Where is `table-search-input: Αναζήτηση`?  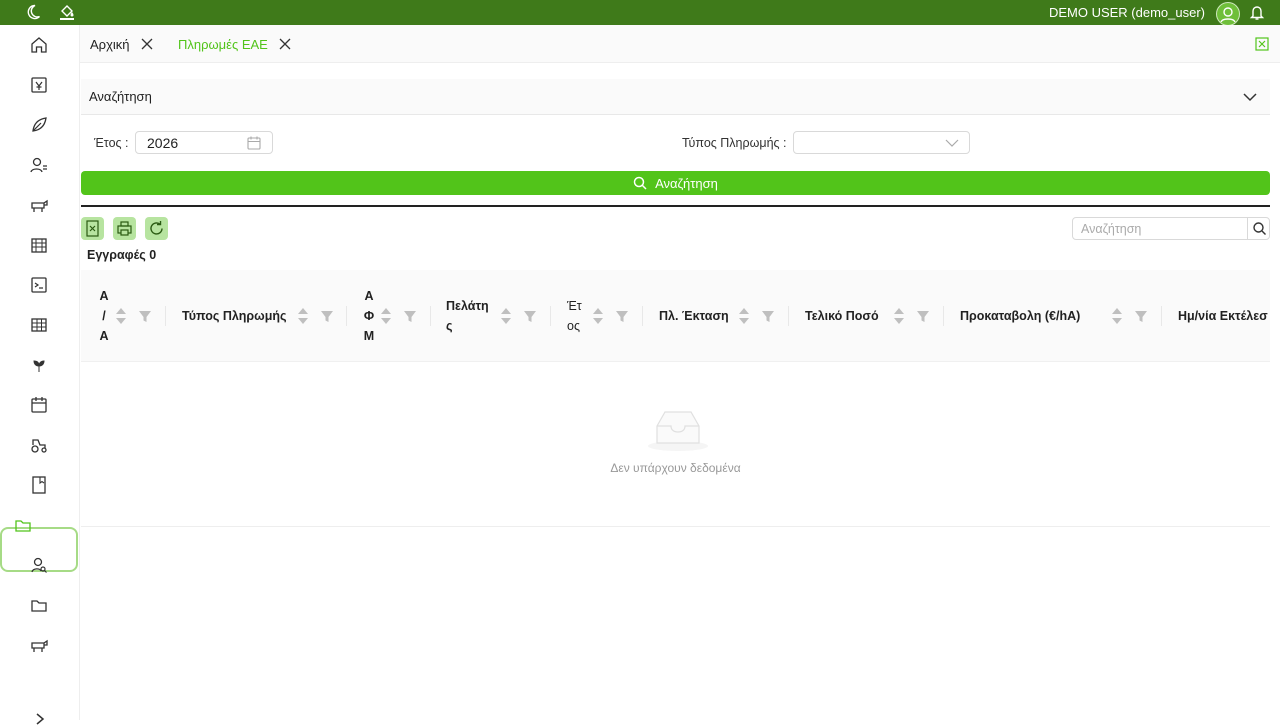
table-search-input: Αναζήτηση is located at coordinates (1171, 228).